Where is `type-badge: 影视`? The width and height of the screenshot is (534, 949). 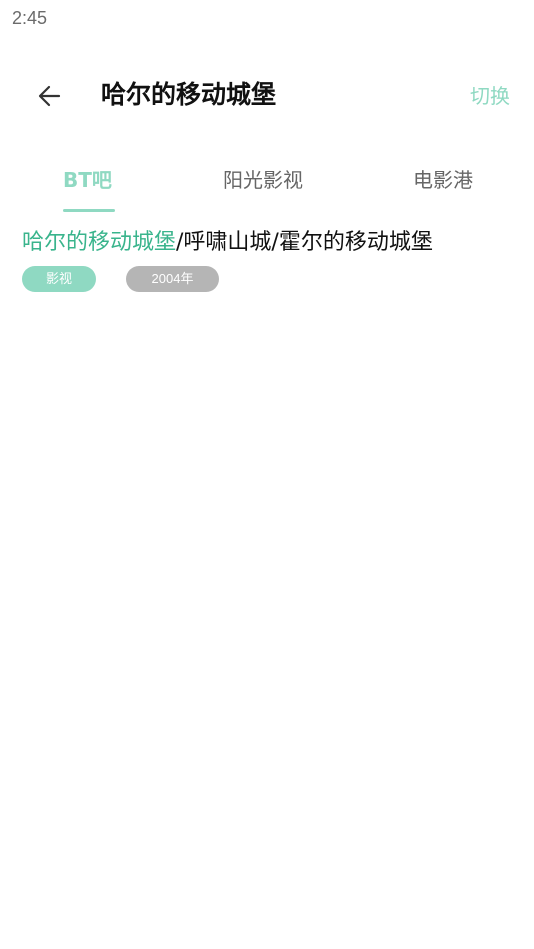 type-badge: 影视 is located at coordinates (59, 279).